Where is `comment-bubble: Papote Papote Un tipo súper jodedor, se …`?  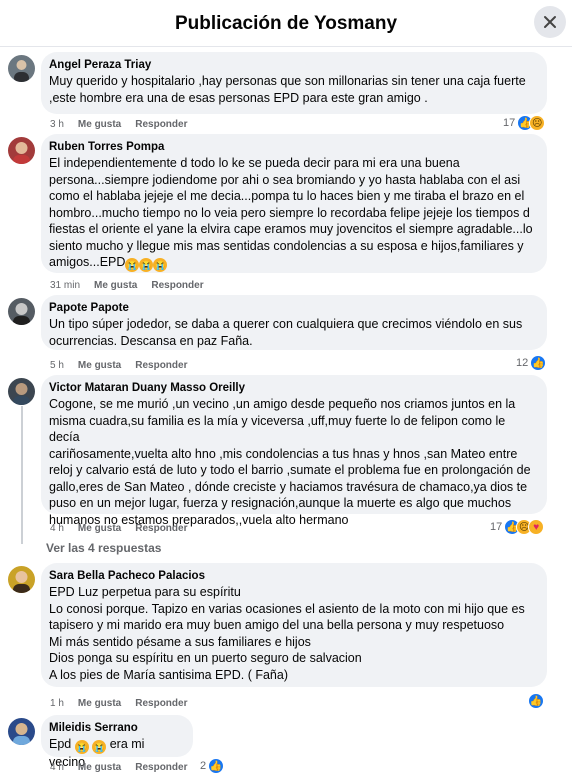 comment-bubble: Papote Papote Un tipo súper jodedor, se … is located at coordinates (294, 322).